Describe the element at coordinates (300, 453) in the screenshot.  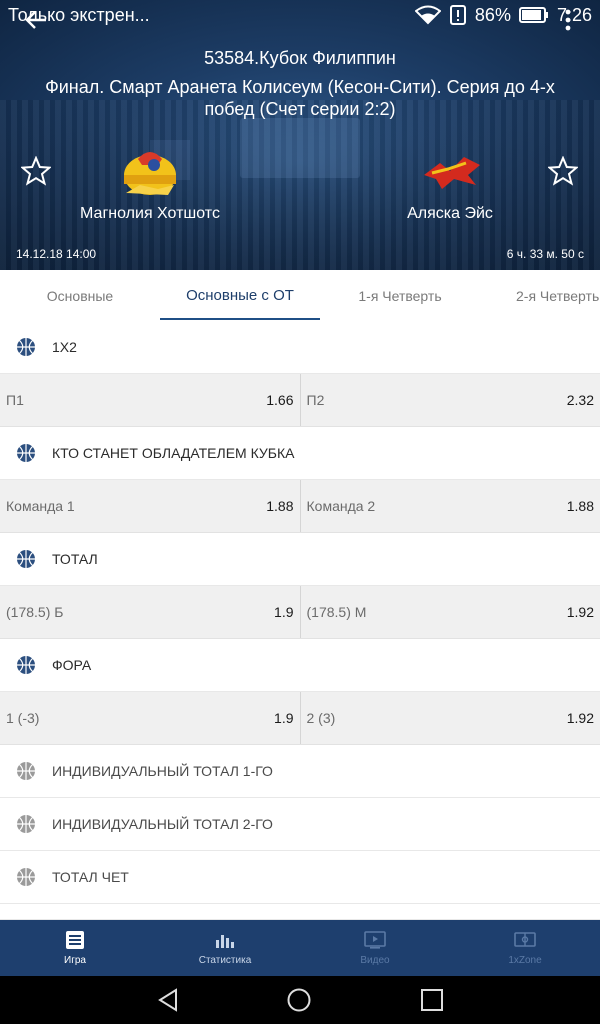
I see `market-group-header: КТО СТАНЕТ ОБЛАДАТЕЛЕМ КУБКА` at that location.